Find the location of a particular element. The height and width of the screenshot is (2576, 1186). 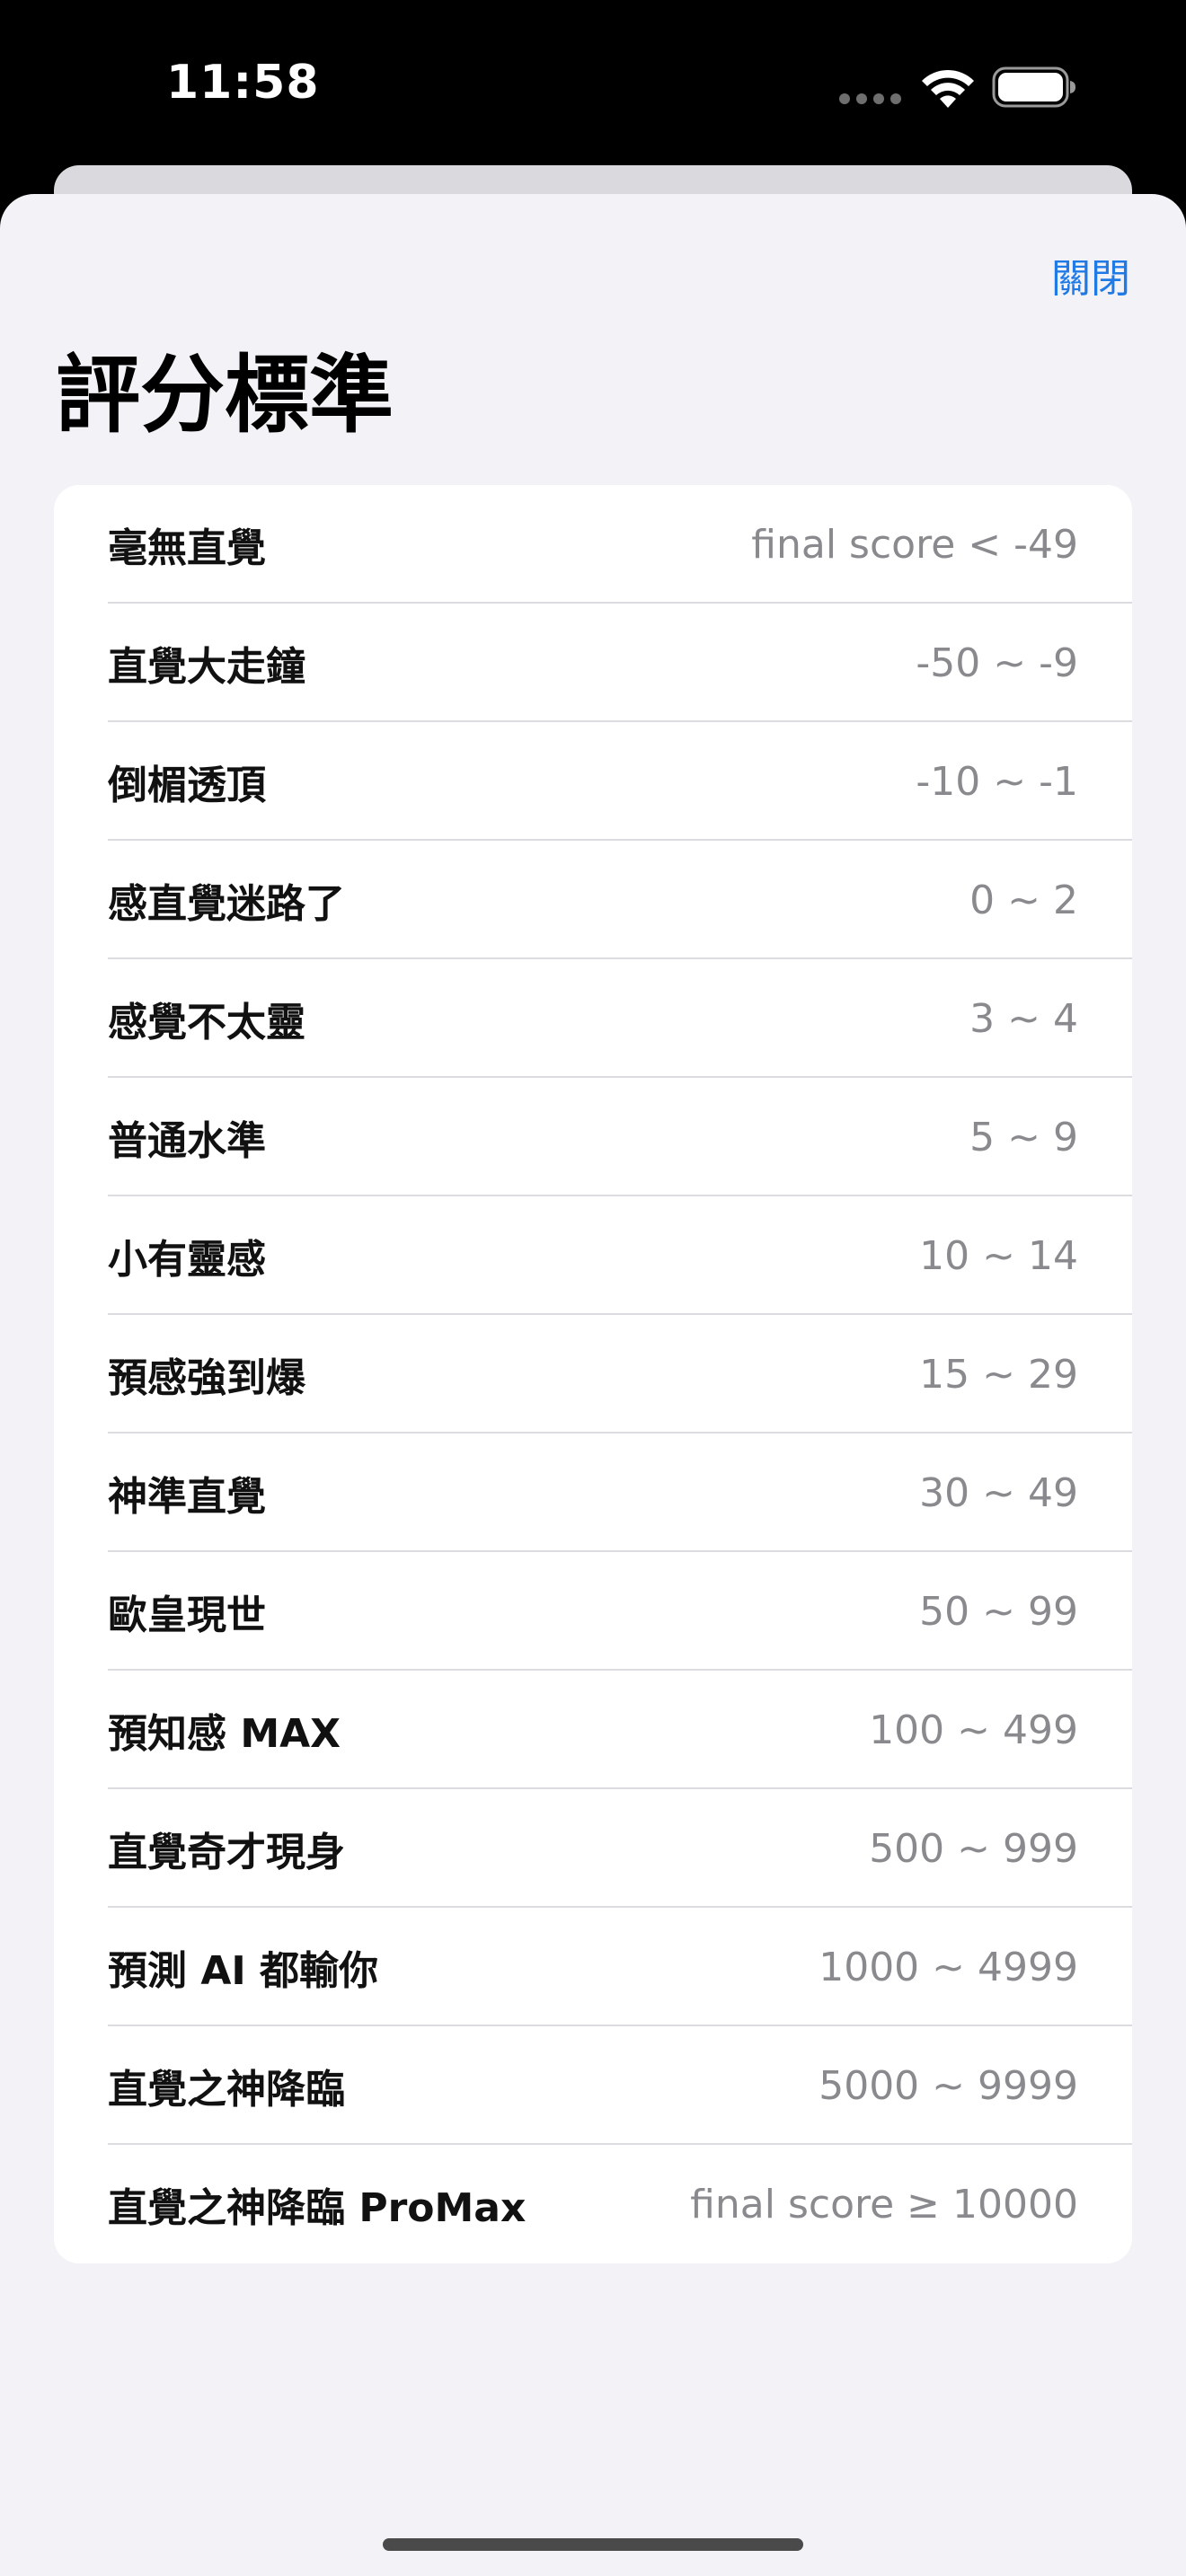

range-value: 0 ~ 2 is located at coordinates (1023, 900).